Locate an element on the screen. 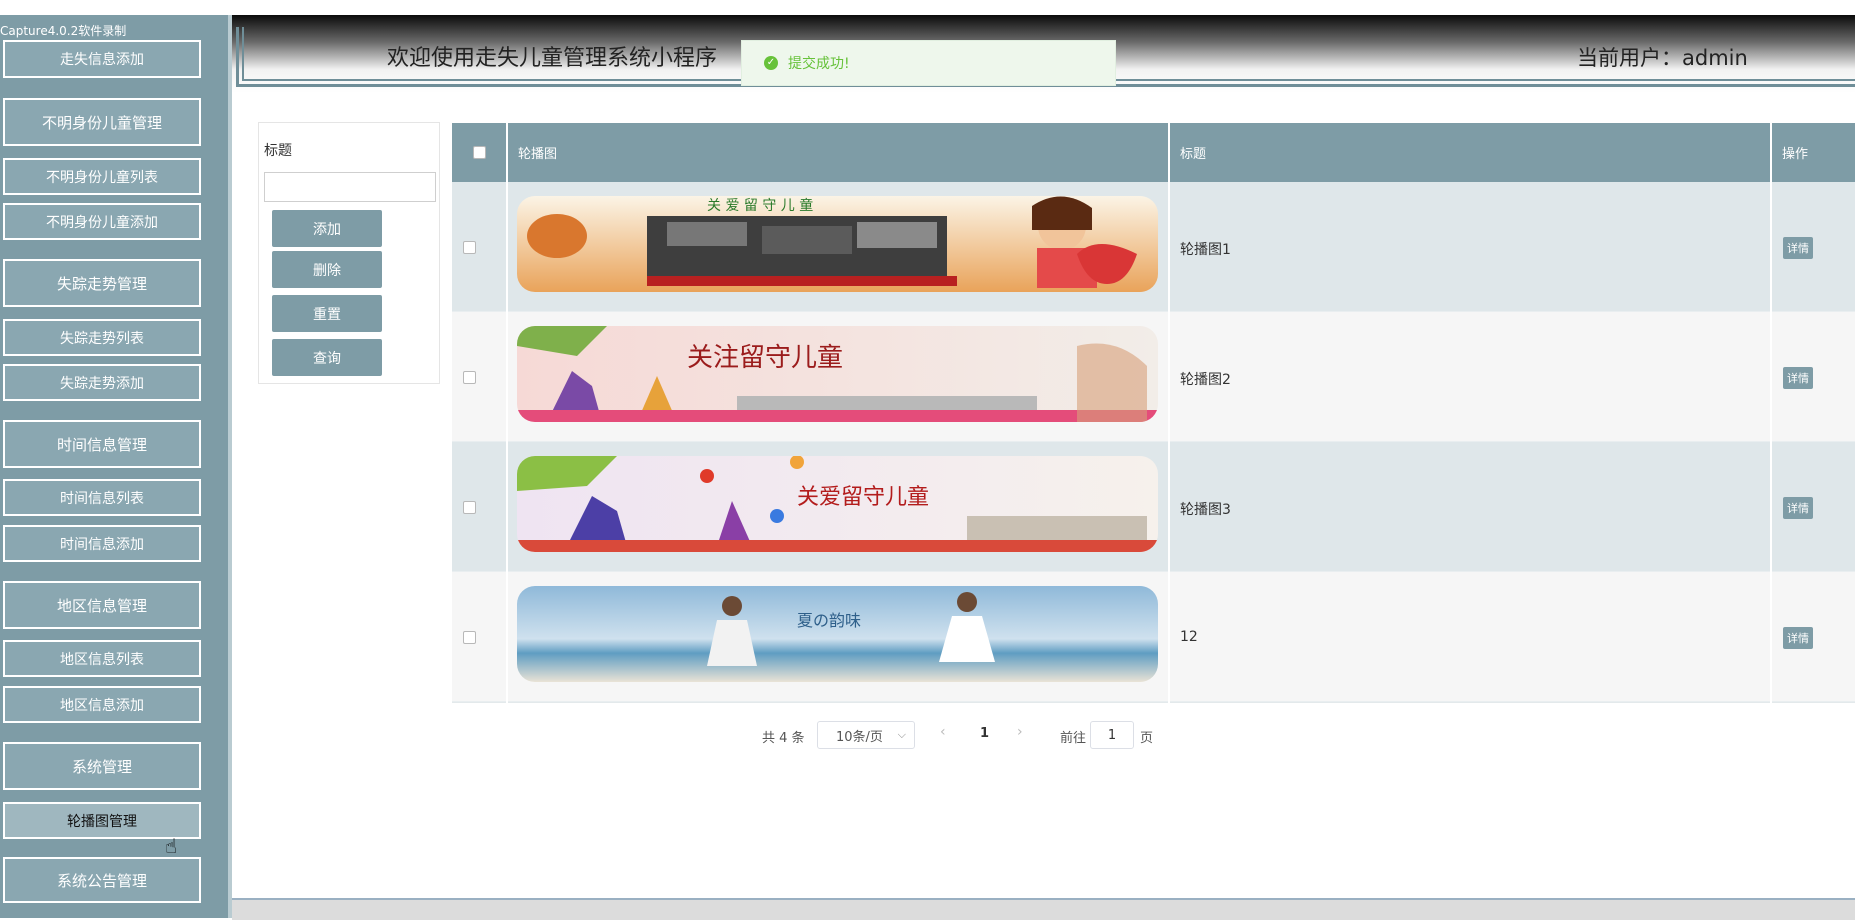 This screenshot has height=920, width=1855. sidebar-item-label: 系统管理 is located at coordinates (101, 766).